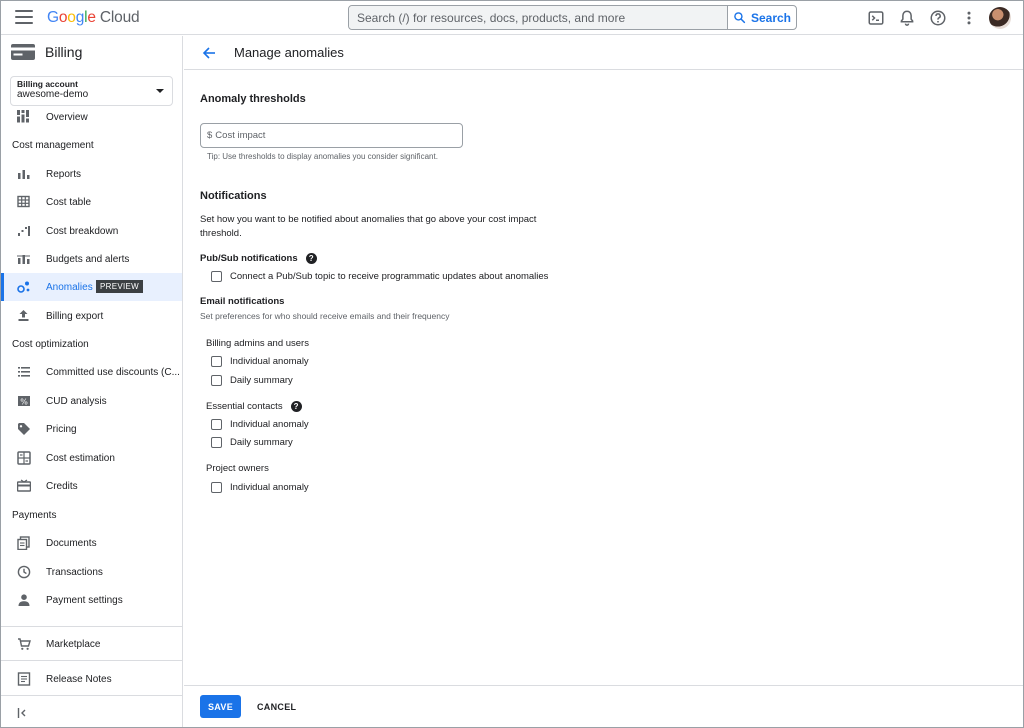 The height and width of the screenshot is (728, 1024). Describe the element at coordinates (24, 429) in the screenshot. I see `tag-icon` at that location.